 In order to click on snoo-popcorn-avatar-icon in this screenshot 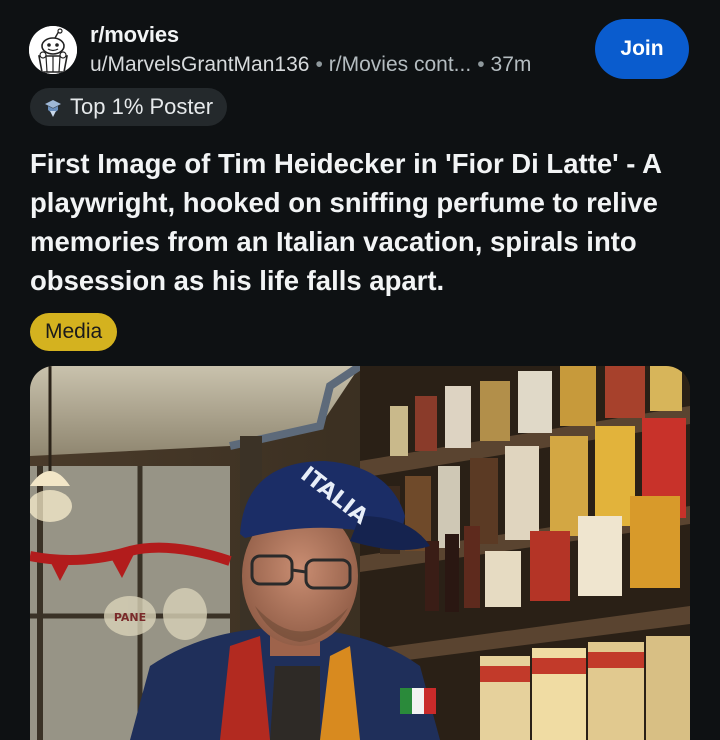, I will do `click(53, 50)`.